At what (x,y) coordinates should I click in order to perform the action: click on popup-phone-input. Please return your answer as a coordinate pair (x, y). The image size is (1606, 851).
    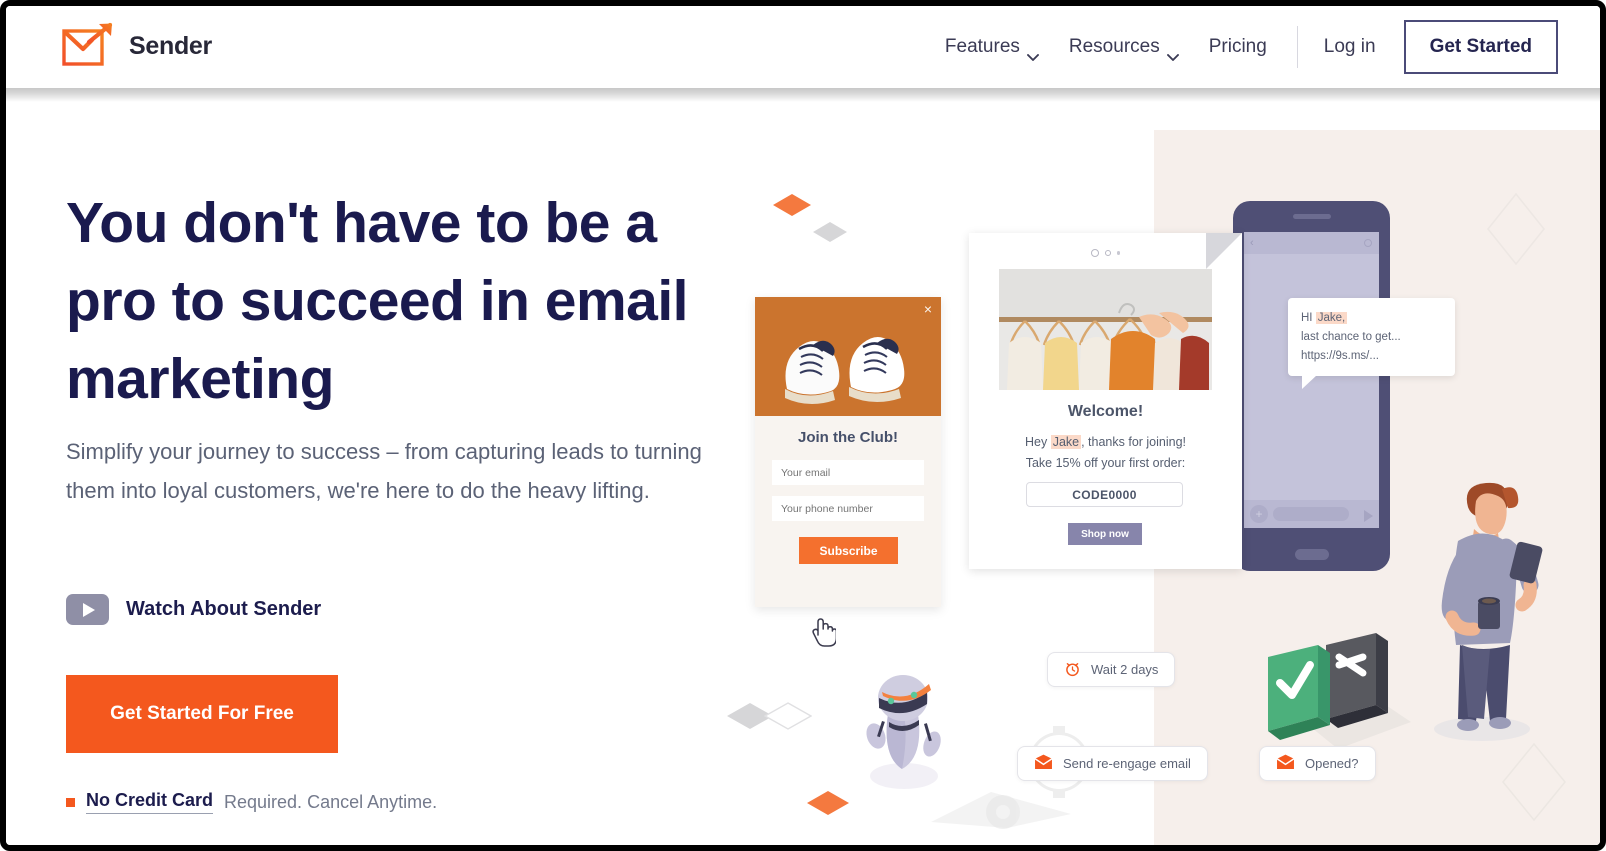
    Looking at the image, I should click on (848, 508).